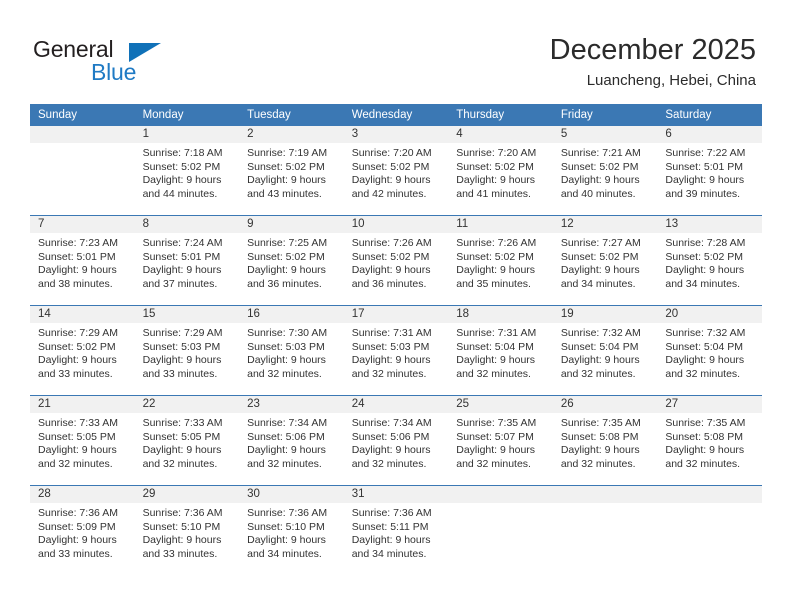  What do you see at coordinates (391, 333) in the screenshot?
I see `sunrise-text: Sunrise: 7:31 AM` at bounding box center [391, 333].